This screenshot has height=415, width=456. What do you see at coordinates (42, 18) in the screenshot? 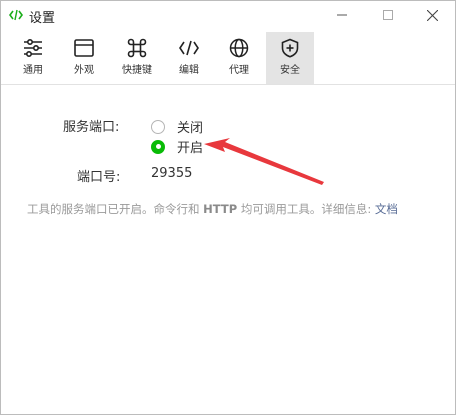
I see `window-title: 设置` at bounding box center [42, 18].